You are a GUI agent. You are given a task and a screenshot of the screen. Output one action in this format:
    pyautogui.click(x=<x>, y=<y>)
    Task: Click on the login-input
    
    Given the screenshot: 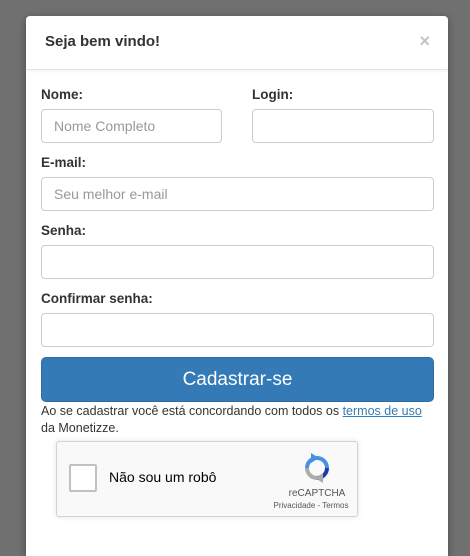 What is the action you would take?
    pyautogui.click(x=343, y=126)
    